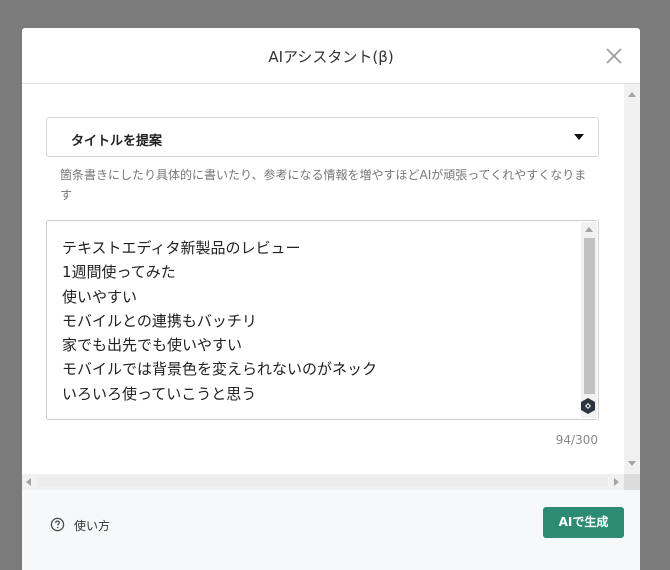 The width and height of the screenshot is (670, 570). Describe the element at coordinates (181, 248) in the screenshot. I see `prompt-line: テキストエディタ新製品のレビュー` at that location.